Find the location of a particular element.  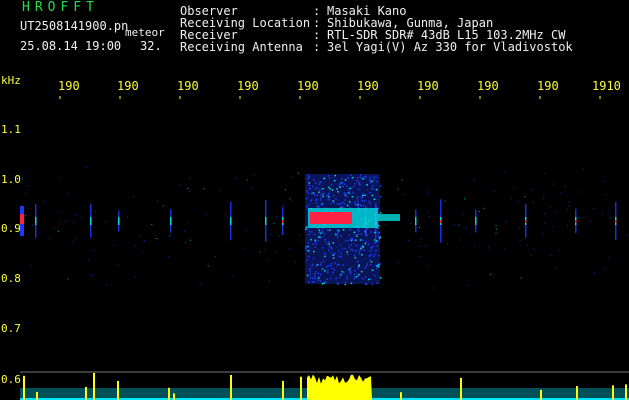

burst-halo is located at coordinates (342, 229).